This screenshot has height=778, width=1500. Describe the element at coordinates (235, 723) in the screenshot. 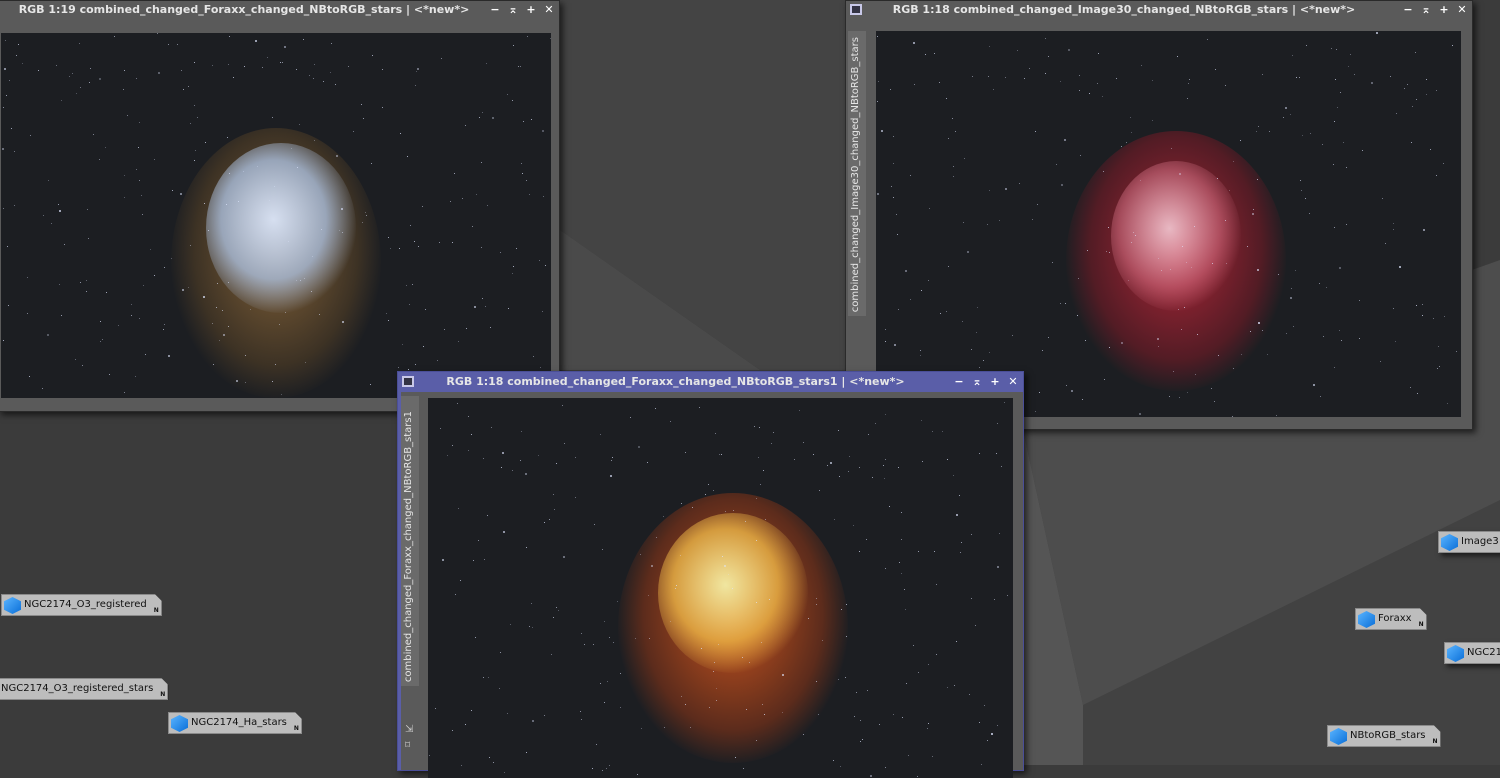

I see `desktop-icon-ngc2174-ha-stars: NGC2174_Ha_starsN` at that location.